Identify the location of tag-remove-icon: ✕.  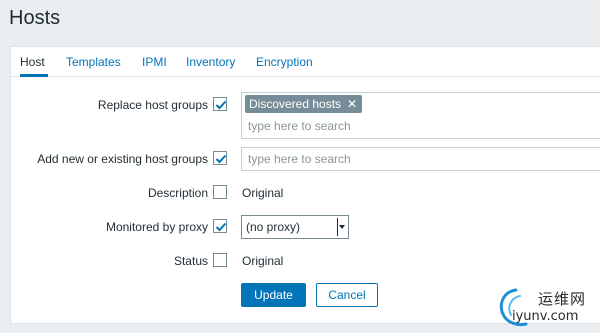
(352, 104).